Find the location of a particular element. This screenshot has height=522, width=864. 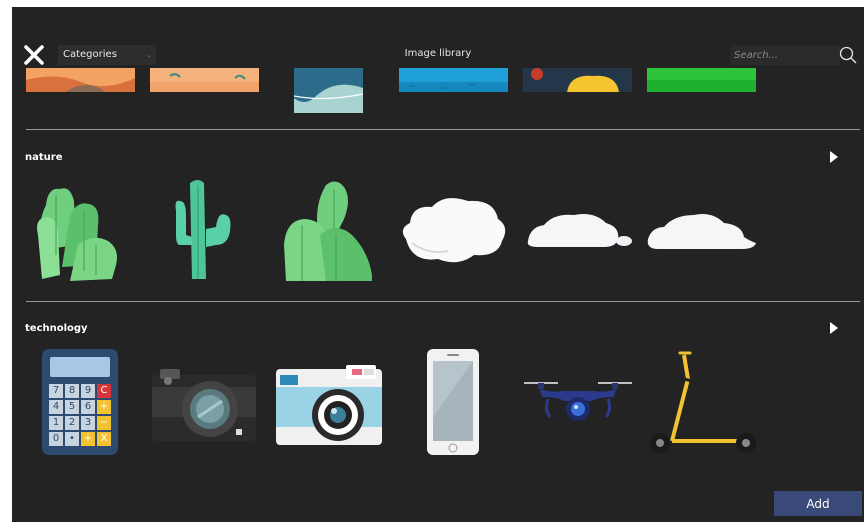

calculator-key: 4 is located at coordinates (56, 407).